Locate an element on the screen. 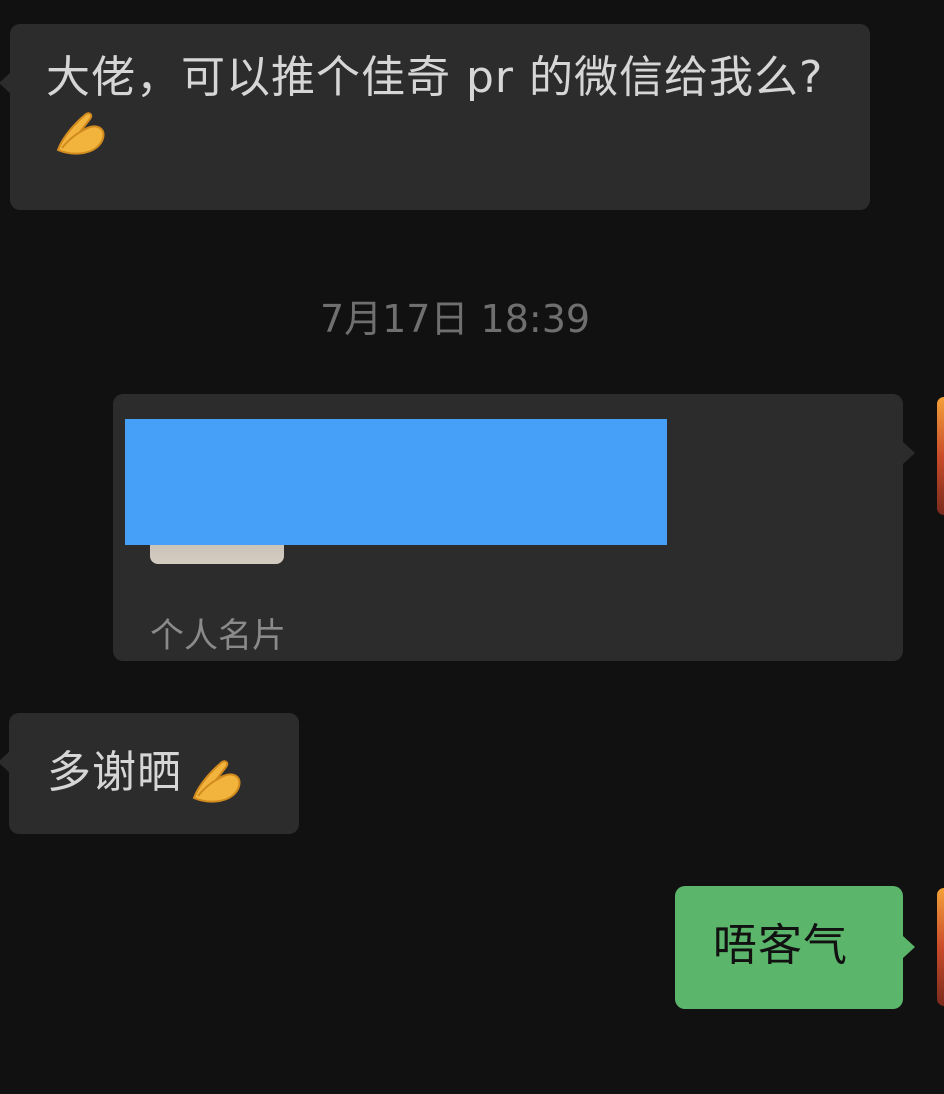 The image size is (944, 1094). message-bubble-received: 多谢晒 is located at coordinates (149, 773).